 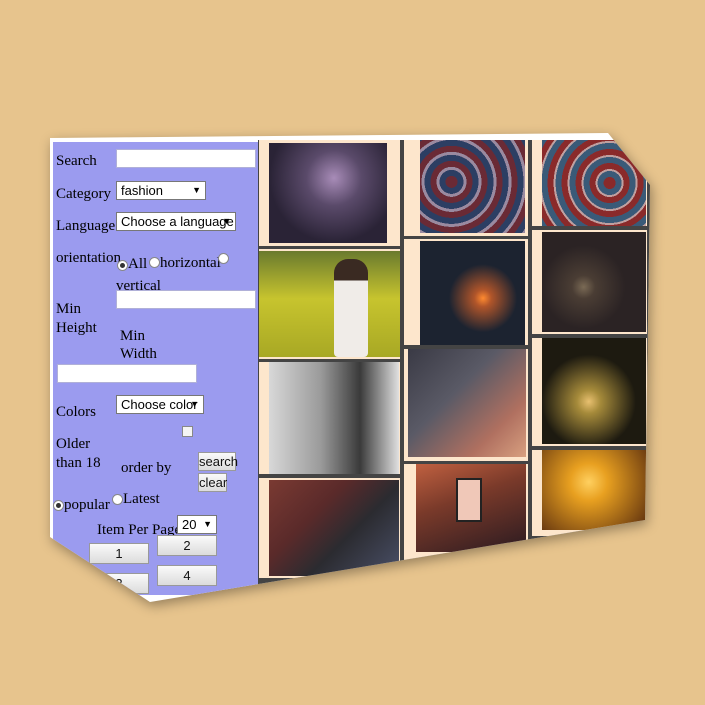 What do you see at coordinates (187, 575) in the screenshot?
I see `page-button-4: 4` at bounding box center [187, 575].